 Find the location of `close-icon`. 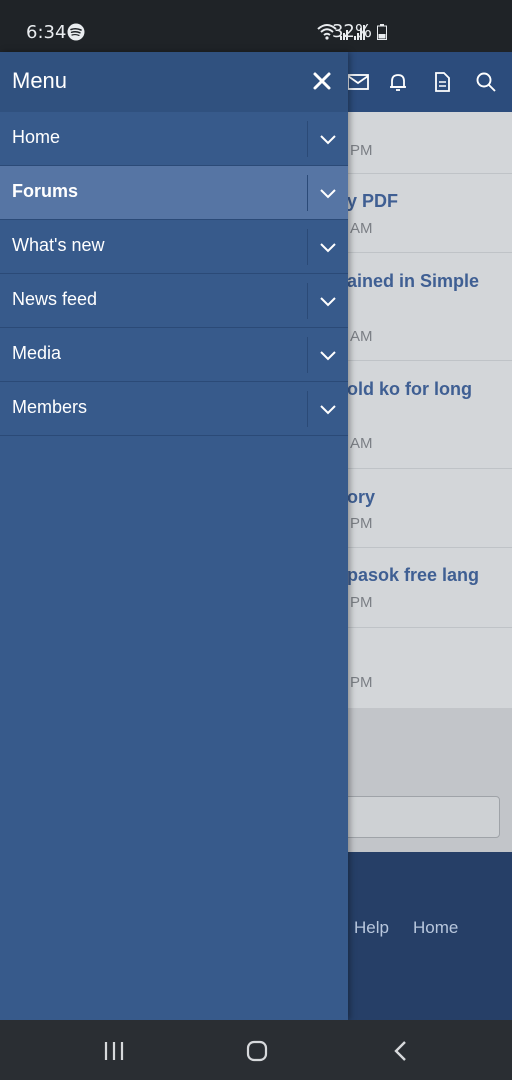

close-icon is located at coordinates (322, 81).